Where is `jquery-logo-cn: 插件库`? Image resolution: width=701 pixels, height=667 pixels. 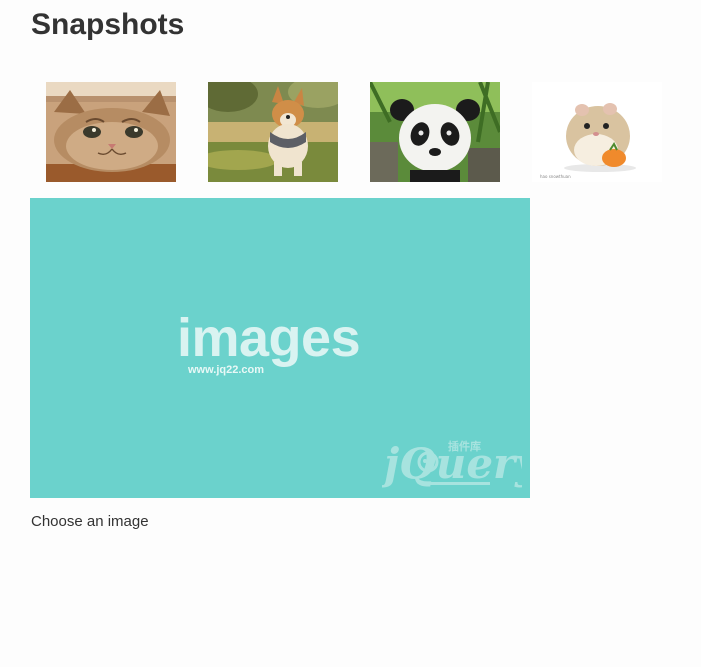
jquery-logo-cn: 插件库 is located at coordinates (464, 446).